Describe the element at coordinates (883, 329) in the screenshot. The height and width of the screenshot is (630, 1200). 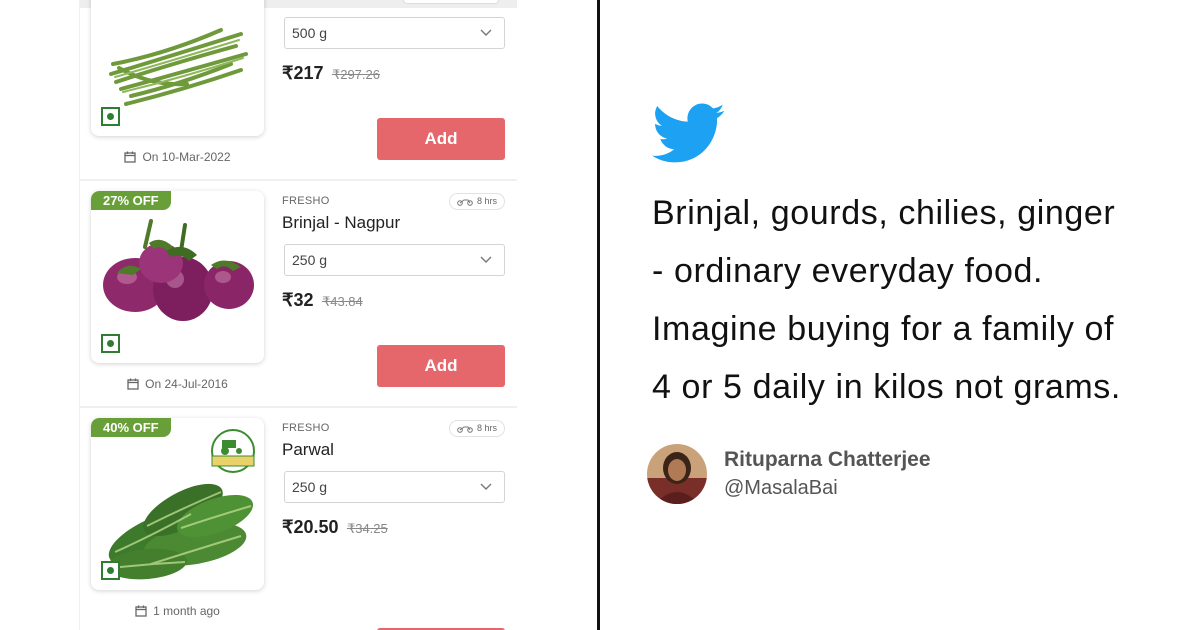
I see `tweet-line: Imagine buying for a family of` at that location.